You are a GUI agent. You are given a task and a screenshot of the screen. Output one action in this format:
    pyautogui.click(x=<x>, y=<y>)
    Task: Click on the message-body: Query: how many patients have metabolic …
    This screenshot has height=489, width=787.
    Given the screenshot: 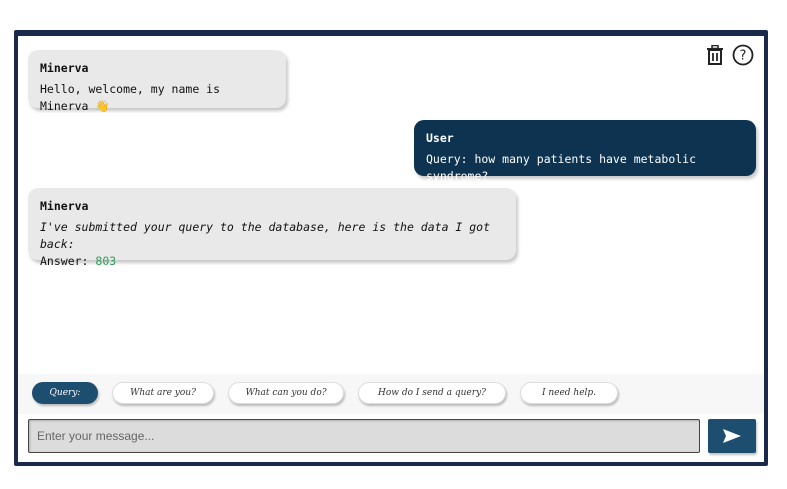 What is the action you would take?
    pyautogui.click(x=561, y=167)
    